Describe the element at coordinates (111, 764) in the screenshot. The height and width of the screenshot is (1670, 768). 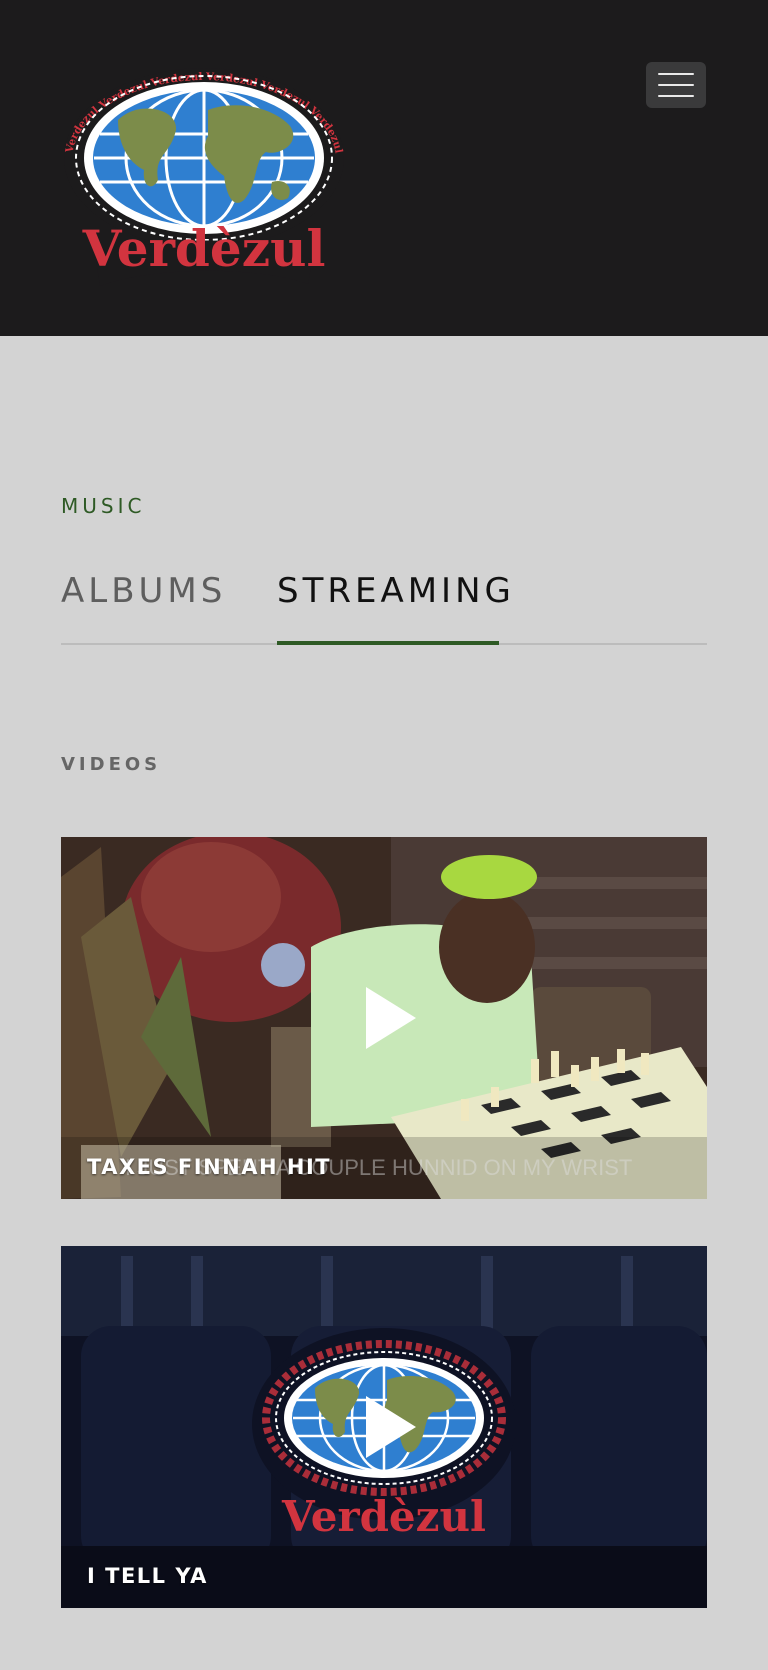
I see `videos-section-label: VIDEOS` at that location.